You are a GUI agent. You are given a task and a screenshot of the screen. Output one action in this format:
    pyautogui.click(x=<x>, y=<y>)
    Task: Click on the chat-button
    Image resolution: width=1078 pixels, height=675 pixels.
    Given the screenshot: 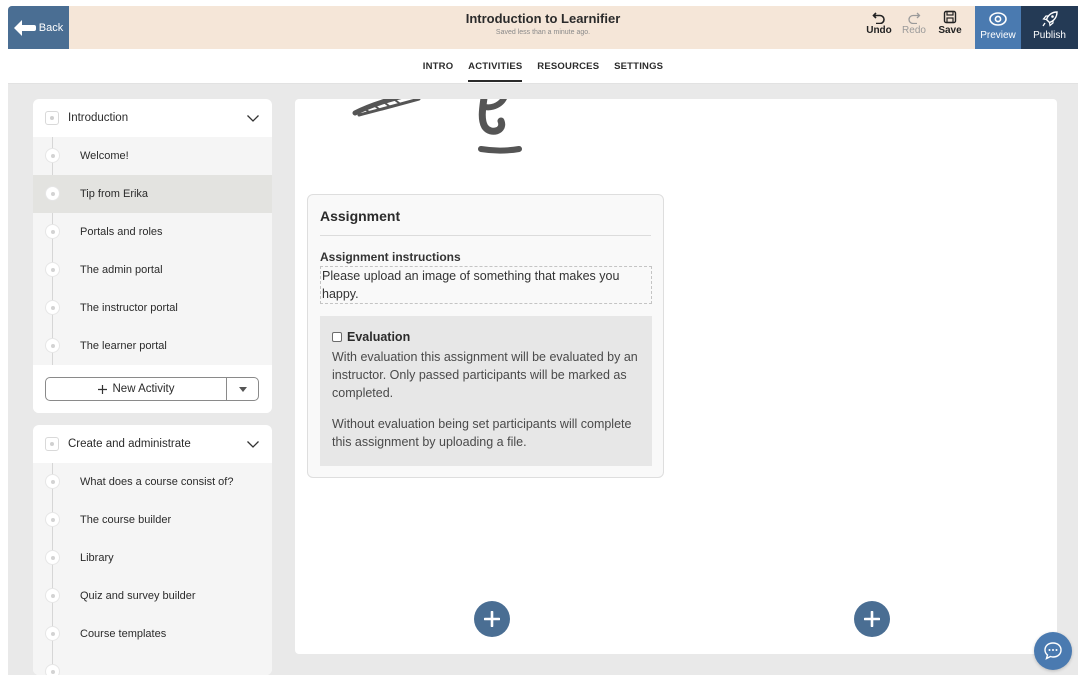 What is the action you would take?
    pyautogui.click(x=1053, y=651)
    